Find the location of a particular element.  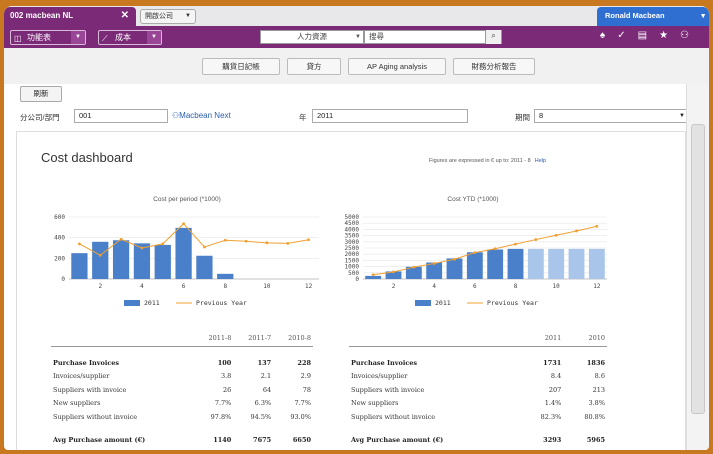

quick-button-purchase-journal: 購貨日記帳 is located at coordinates (241, 66).